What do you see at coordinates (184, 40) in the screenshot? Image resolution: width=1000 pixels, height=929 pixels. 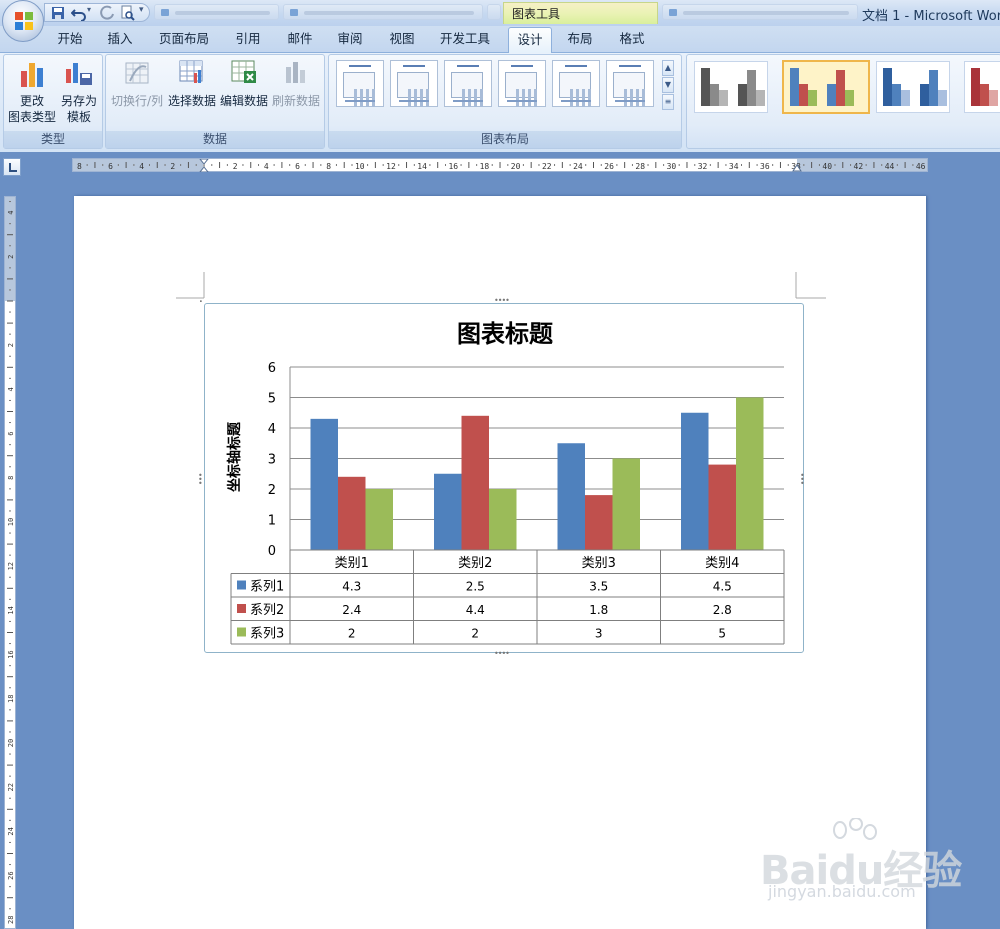 I see `tab-page-layout: 页面布局` at bounding box center [184, 40].